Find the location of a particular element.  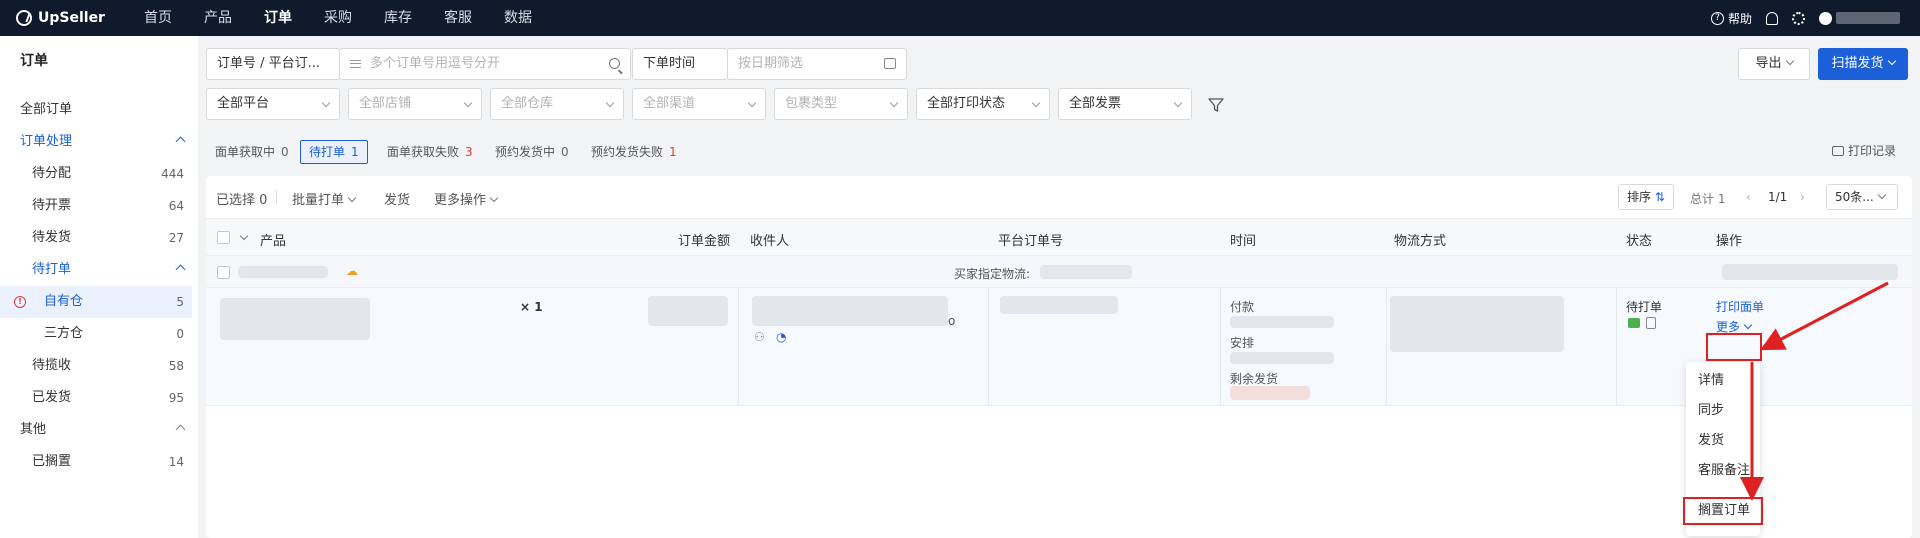

tab-label: 预约发货失败 is located at coordinates (627, 152).